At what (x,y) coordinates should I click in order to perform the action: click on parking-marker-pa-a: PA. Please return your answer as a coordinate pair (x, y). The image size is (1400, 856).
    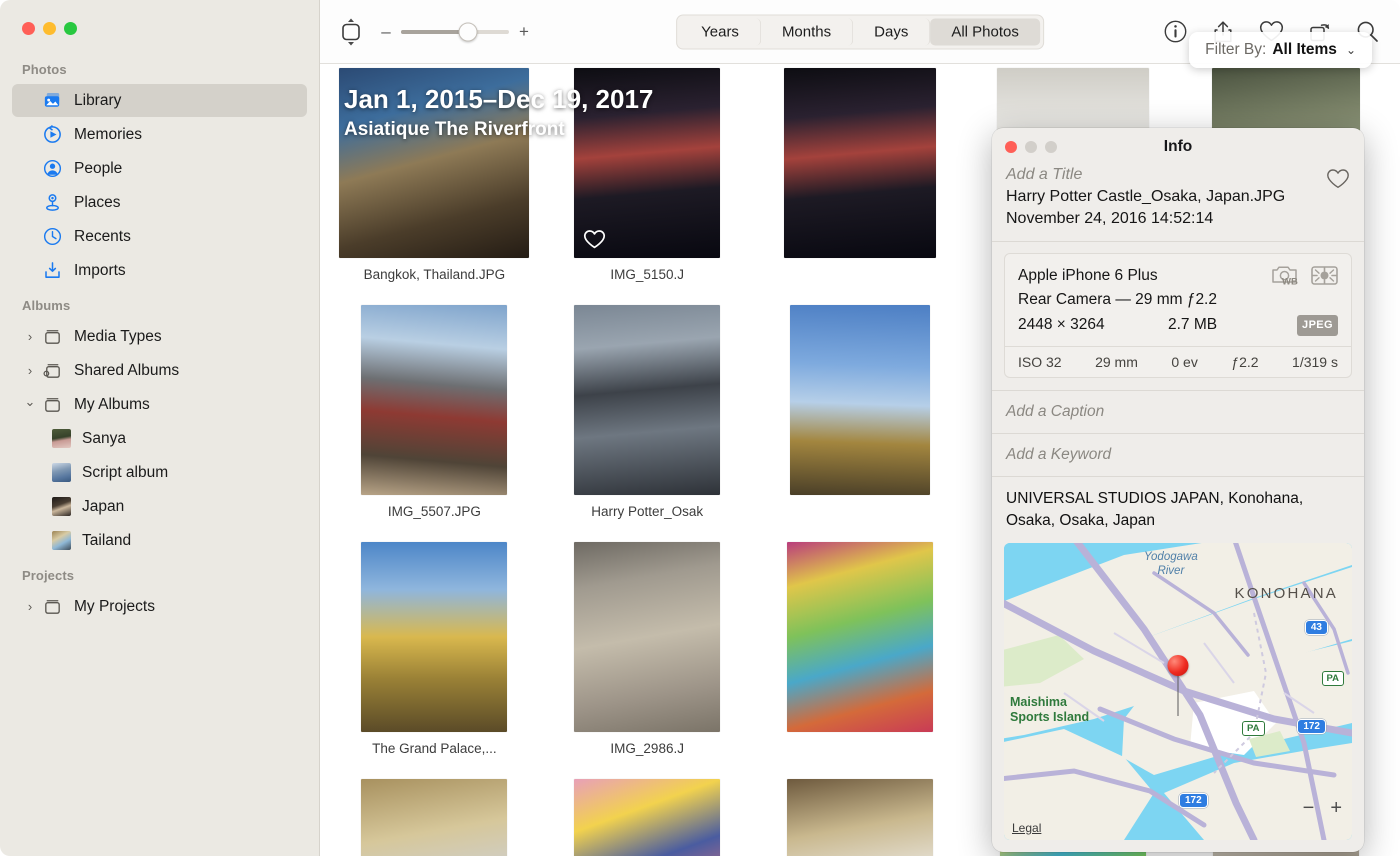
    Looking at the image, I should click on (1332, 678).